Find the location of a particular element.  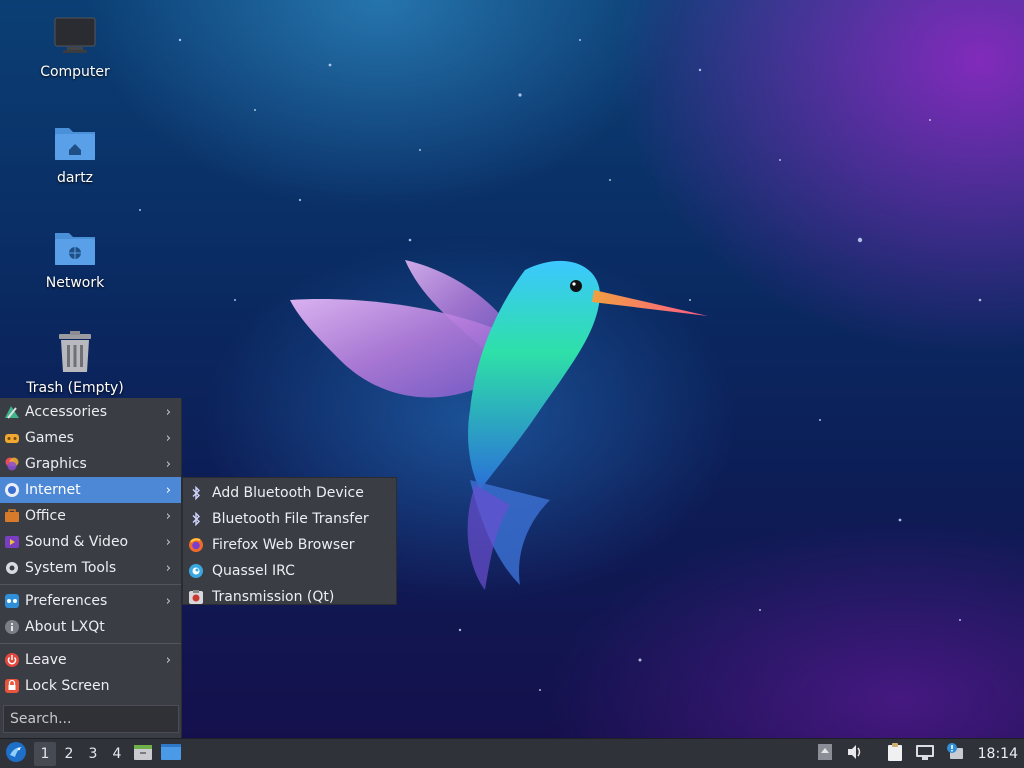

sound-video-icon is located at coordinates (12, 542).